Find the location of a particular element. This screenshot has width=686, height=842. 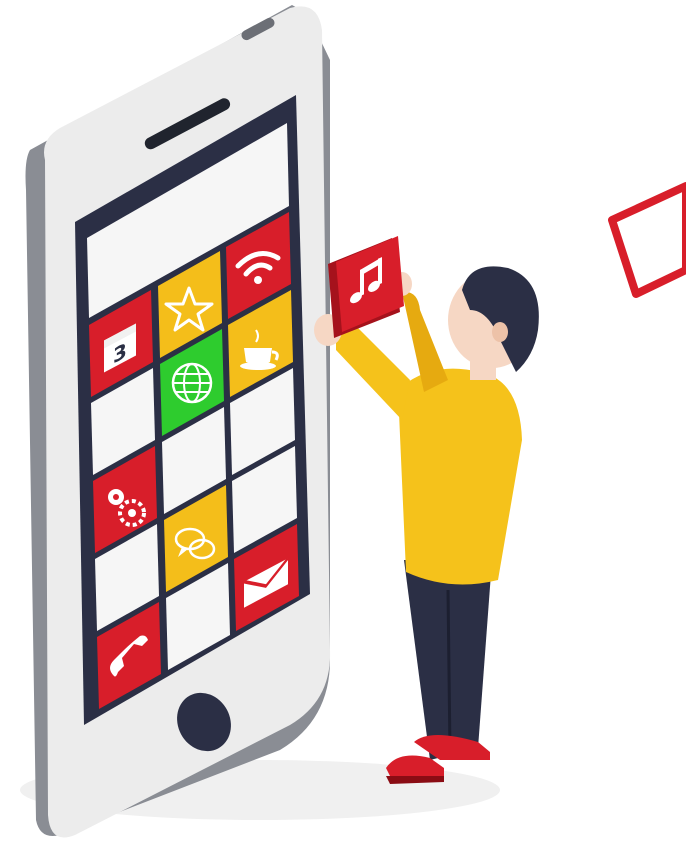

person-leg-divider is located at coordinates (449, 671).